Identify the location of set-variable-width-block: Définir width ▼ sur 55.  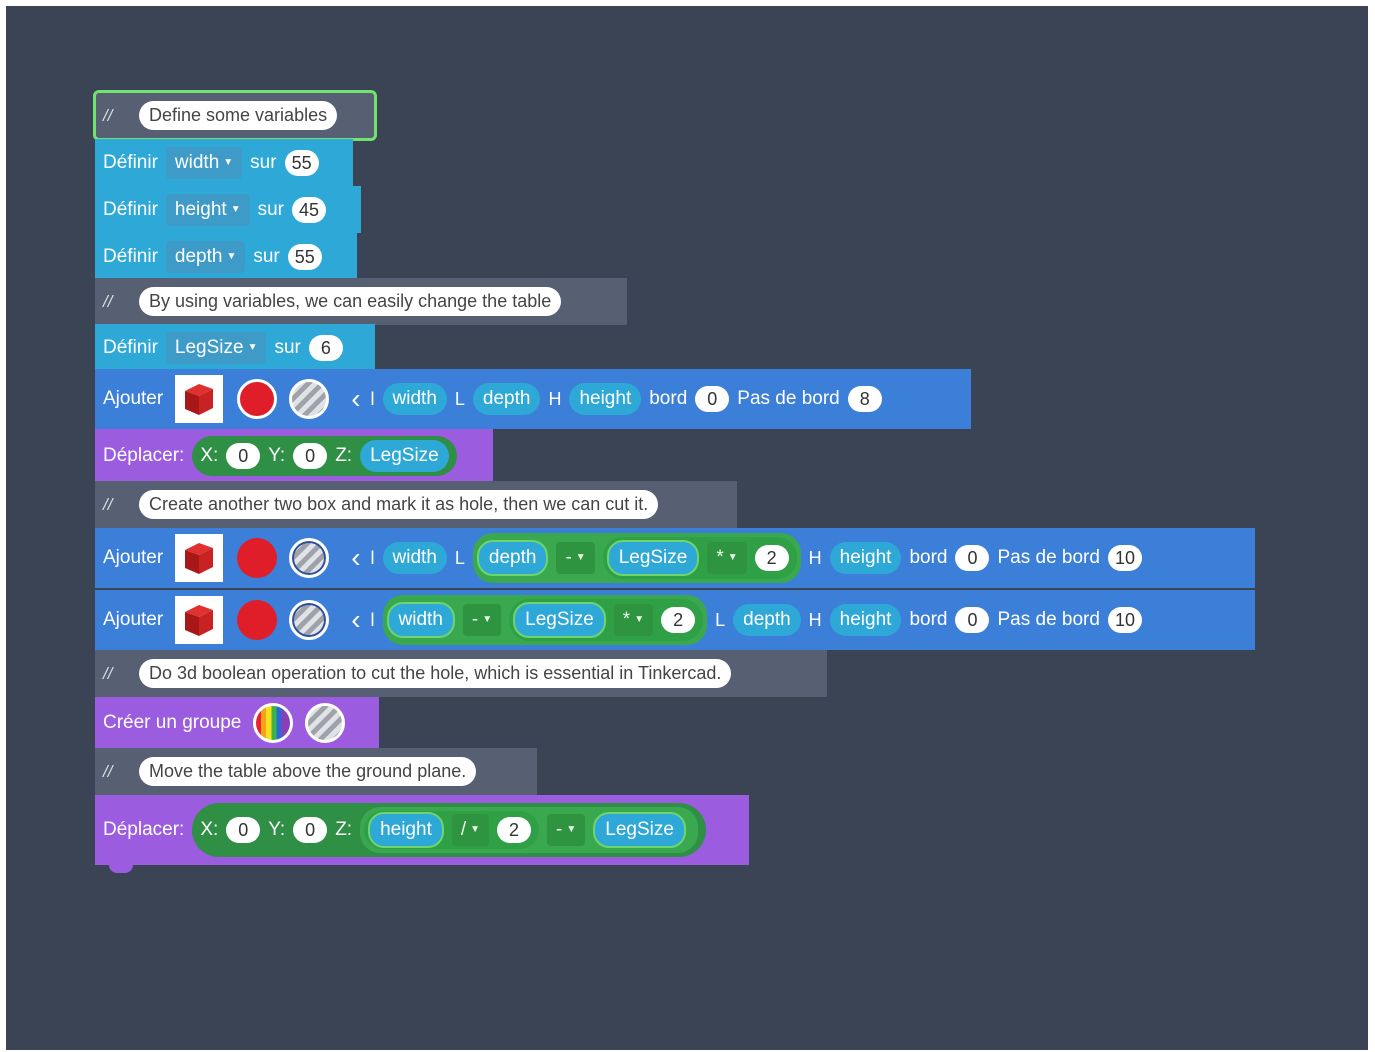
(224, 162).